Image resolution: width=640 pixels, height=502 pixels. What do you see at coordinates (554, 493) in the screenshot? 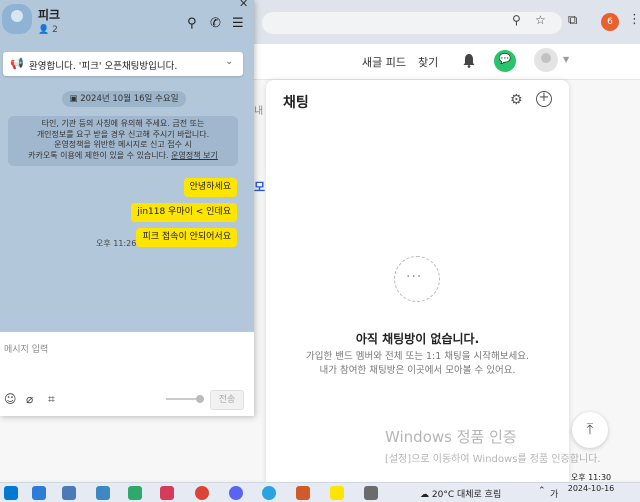
I see `ime-indicator: 가` at bounding box center [554, 493].